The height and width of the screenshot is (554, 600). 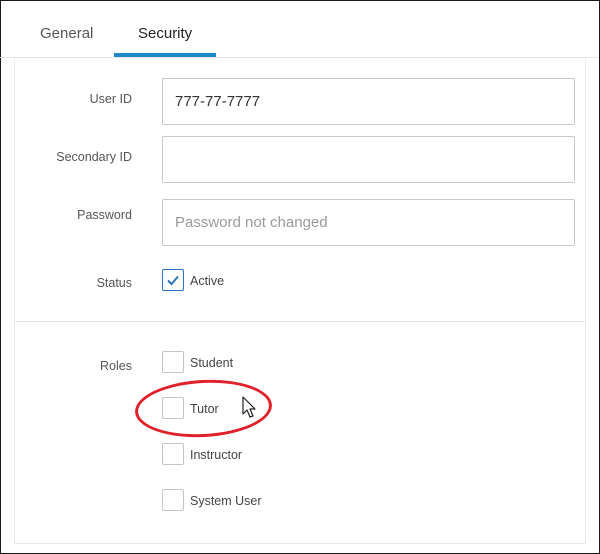 What do you see at coordinates (216, 455) in the screenshot?
I see `role-instructor-label: Instructor` at bounding box center [216, 455].